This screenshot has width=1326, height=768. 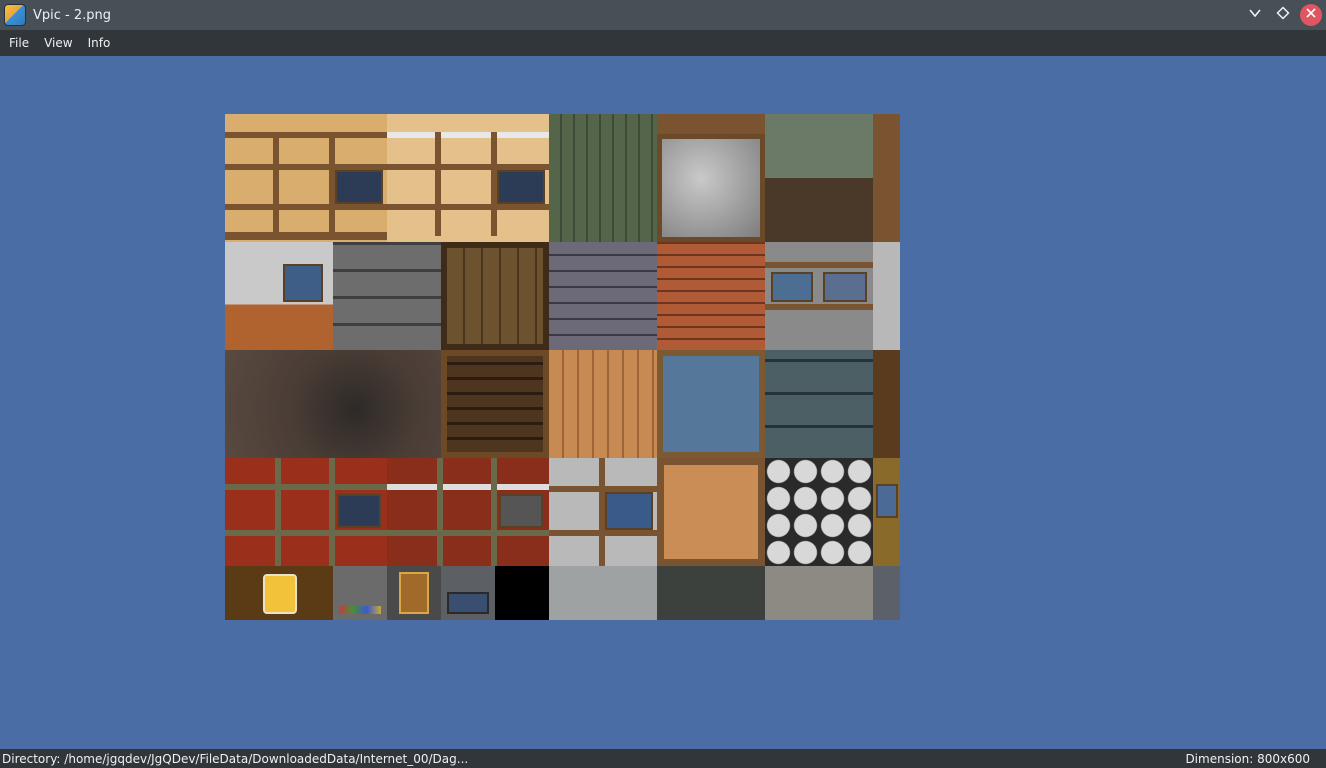 I want to click on menu-info: Info, so click(x=99, y=43).